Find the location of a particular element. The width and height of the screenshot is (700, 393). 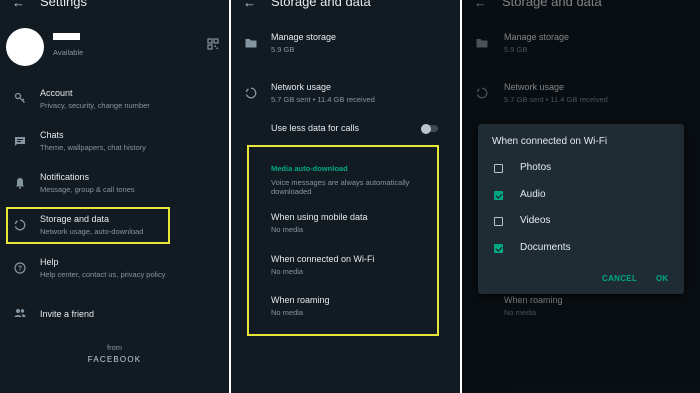

settings-topbar: ← Settings is located at coordinates (114, 7).